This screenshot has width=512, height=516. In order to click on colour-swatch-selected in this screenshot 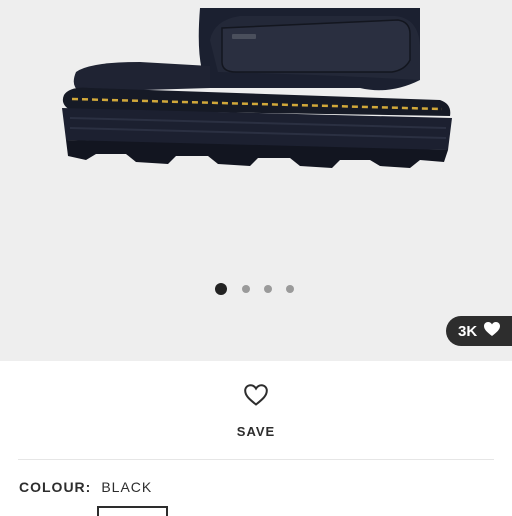, I will do `click(132, 511)`.